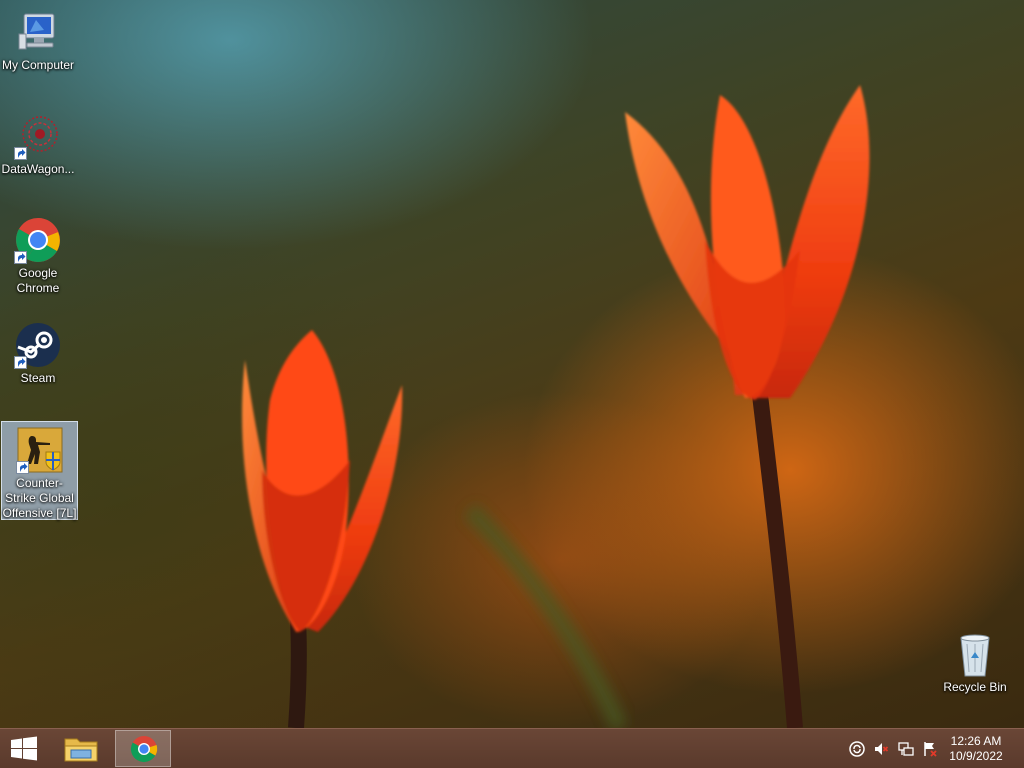 The width and height of the screenshot is (1024, 768). What do you see at coordinates (857, 749) in the screenshot?
I see `sync-icon` at bounding box center [857, 749].